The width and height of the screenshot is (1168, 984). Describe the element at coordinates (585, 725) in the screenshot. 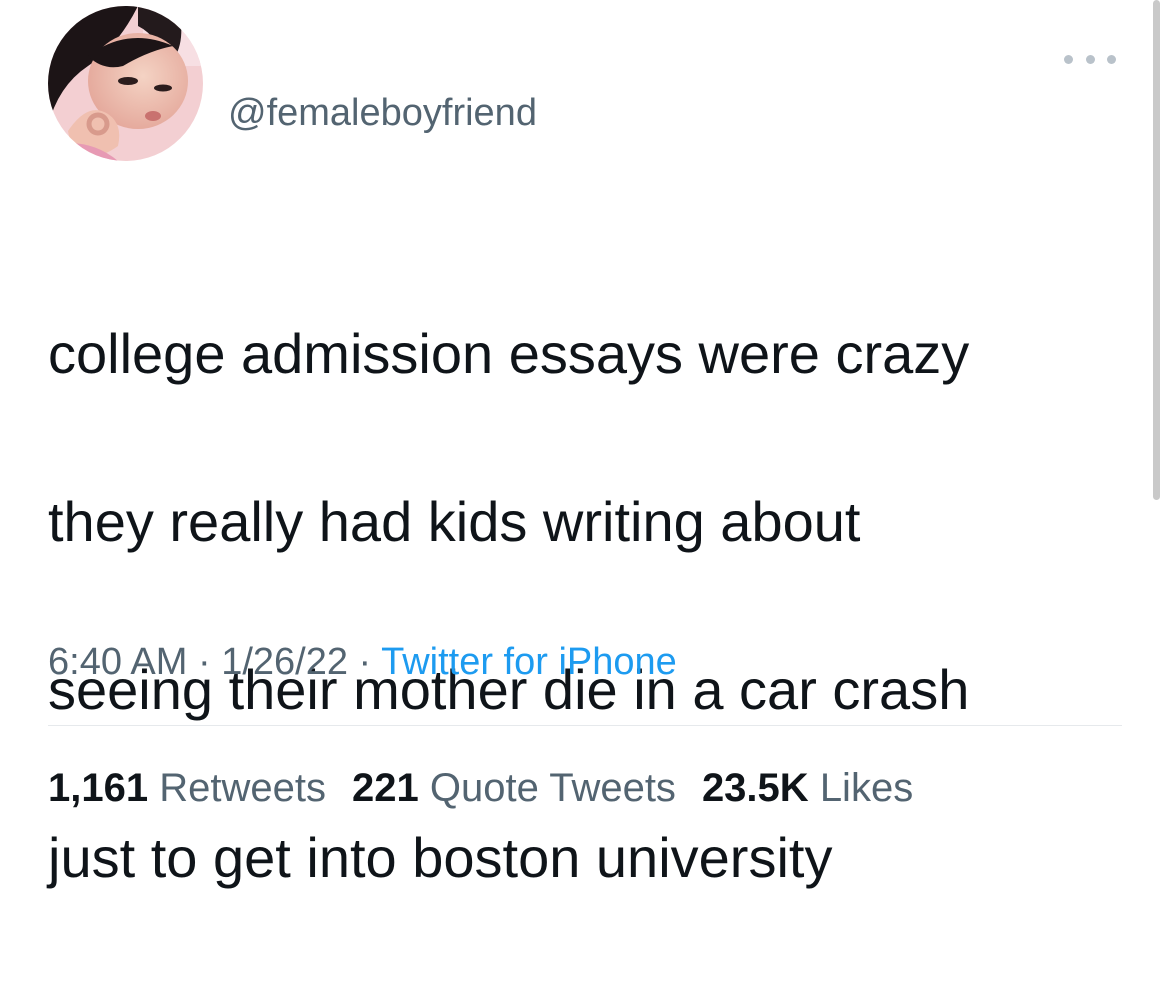

I see `divider` at that location.